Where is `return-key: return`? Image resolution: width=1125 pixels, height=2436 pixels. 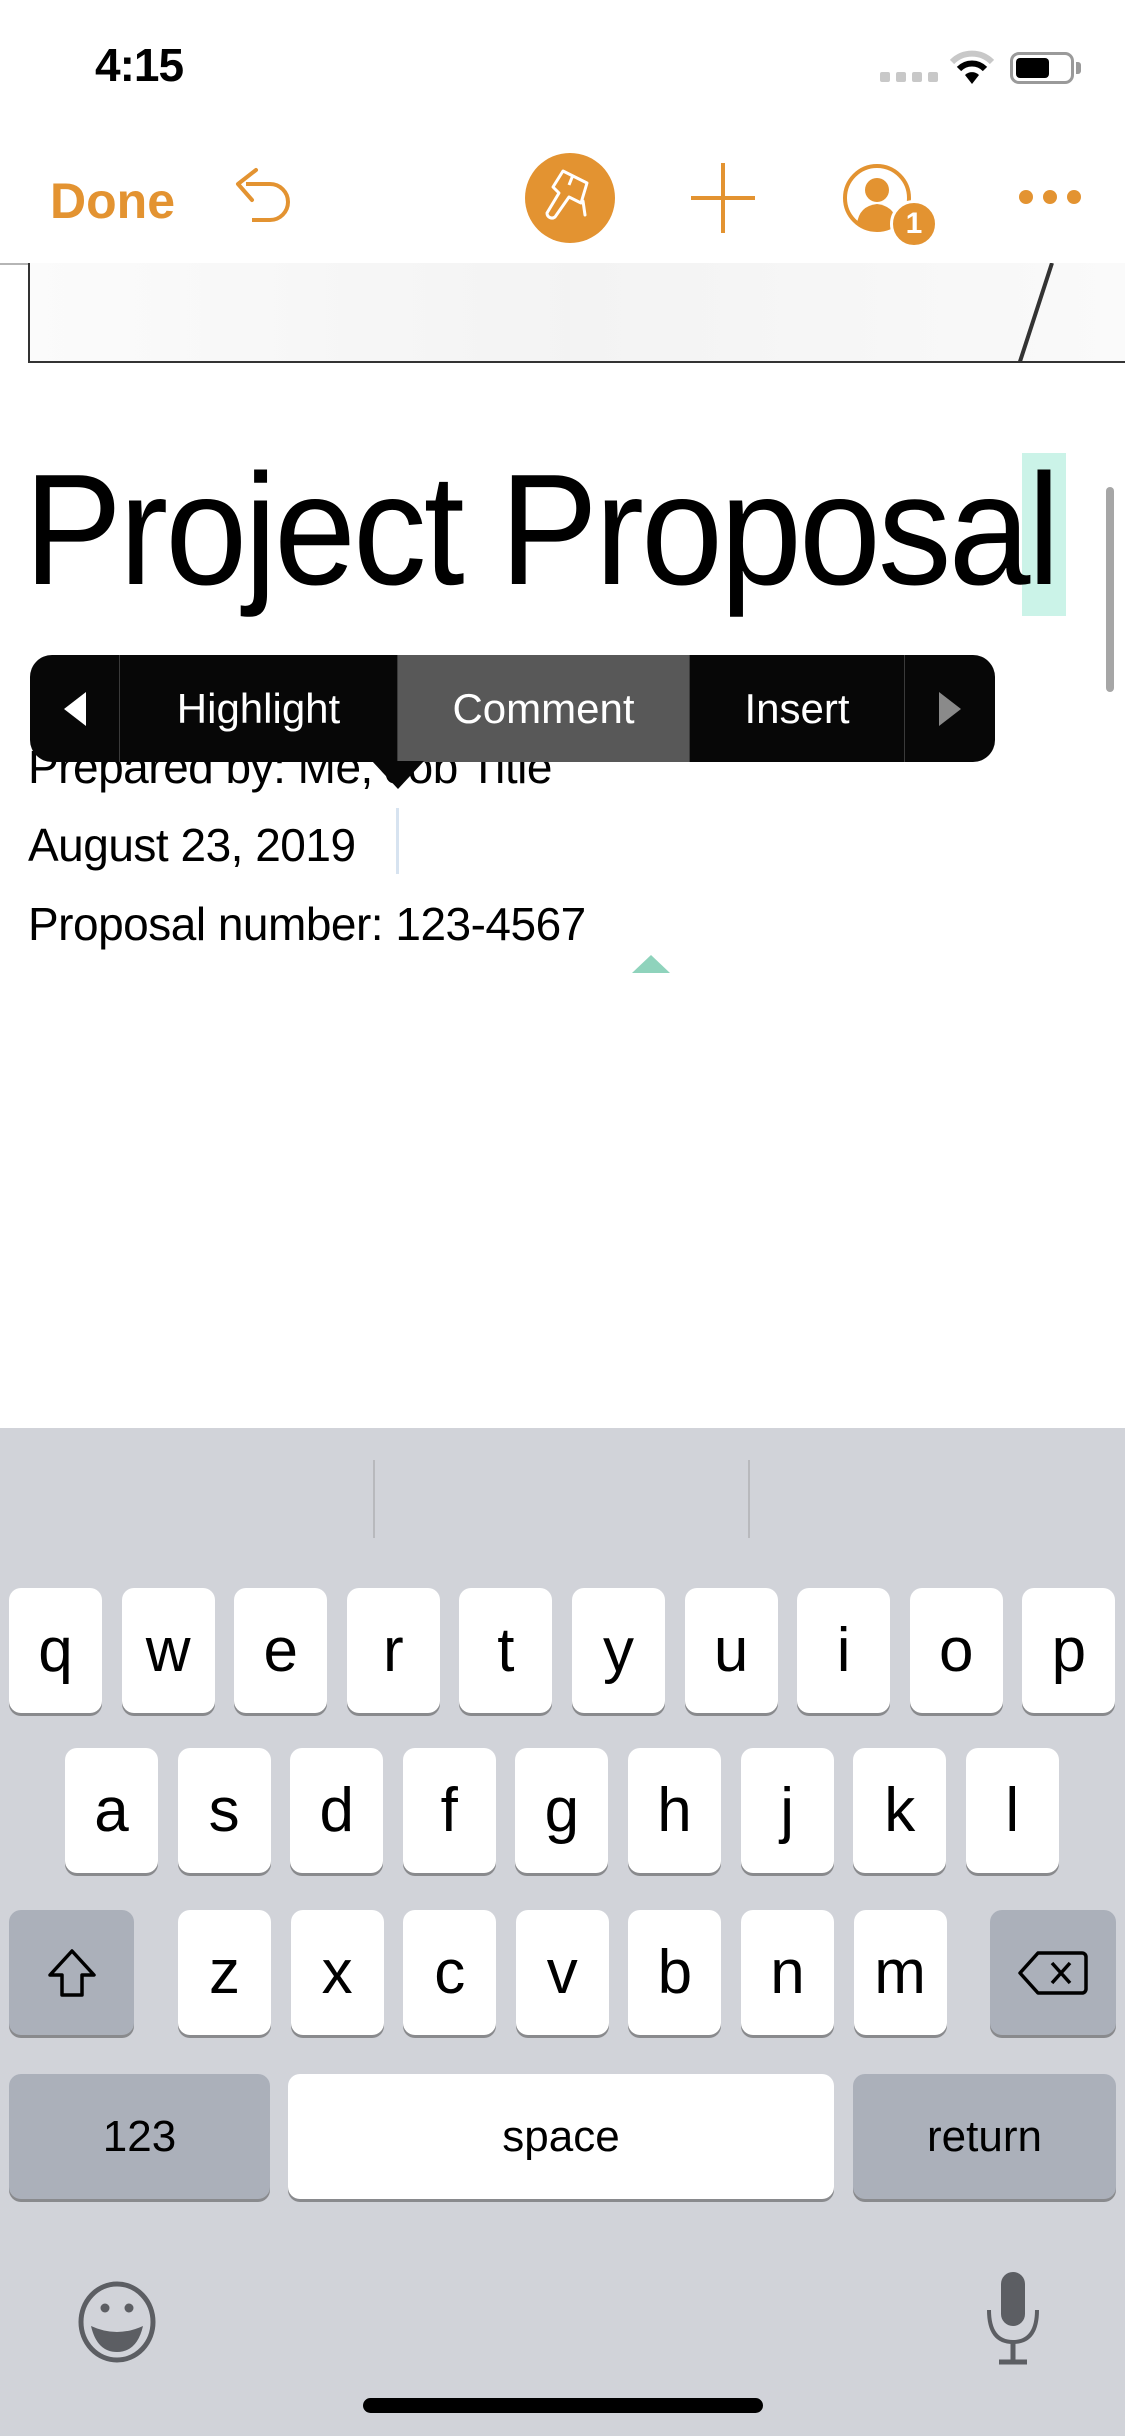
return-key: return is located at coordinates (984, 2136).